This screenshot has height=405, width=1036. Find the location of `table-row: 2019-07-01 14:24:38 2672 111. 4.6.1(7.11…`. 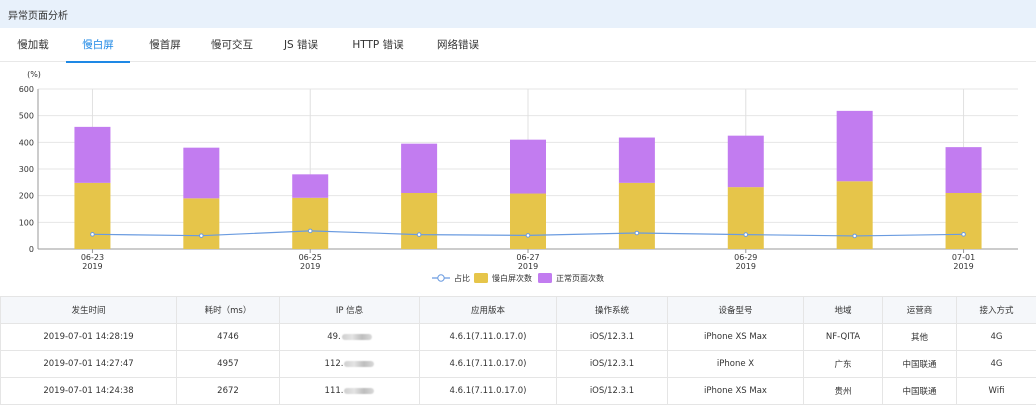

table-row: 2019-07-01 14:24:38 2672 111. 4.6.1(7.11… is located at coordinates (518, 391).